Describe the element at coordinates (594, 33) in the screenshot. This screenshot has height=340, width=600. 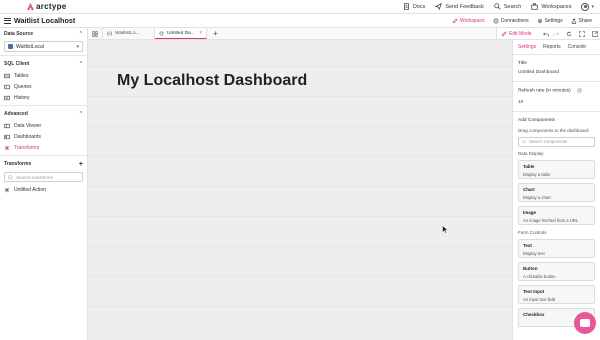
I see `open-external-icon` at that location.